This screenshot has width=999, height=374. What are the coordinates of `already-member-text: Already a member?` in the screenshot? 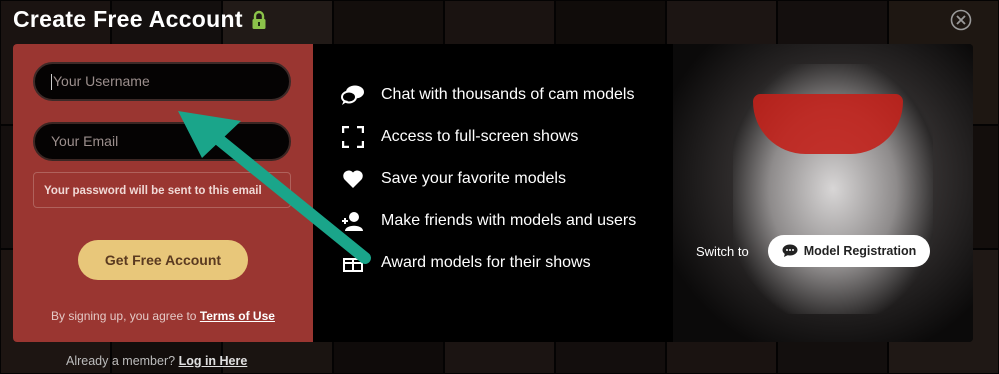 It's located at (121, 361).